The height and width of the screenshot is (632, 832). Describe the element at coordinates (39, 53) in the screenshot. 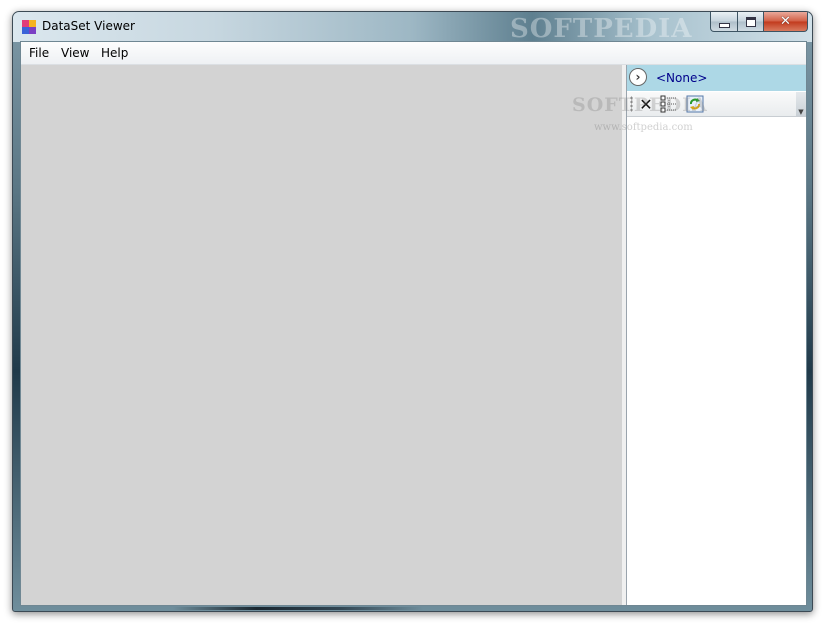

I see `menu-file: File` at that location.